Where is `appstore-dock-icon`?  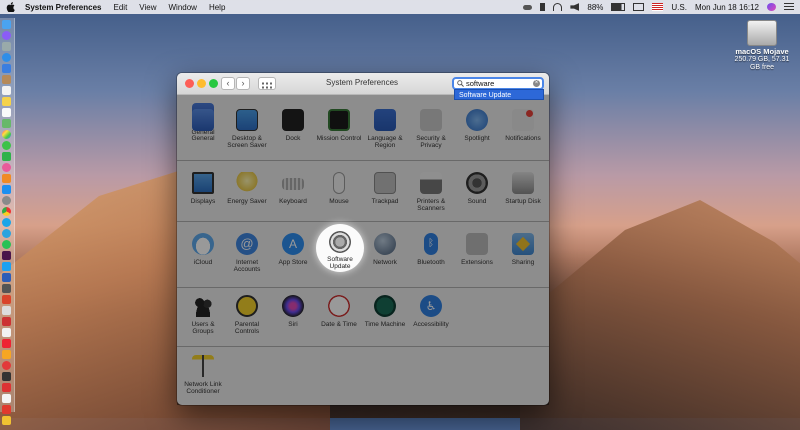
appstore-dock-icon is located at coordinates (6, 189).